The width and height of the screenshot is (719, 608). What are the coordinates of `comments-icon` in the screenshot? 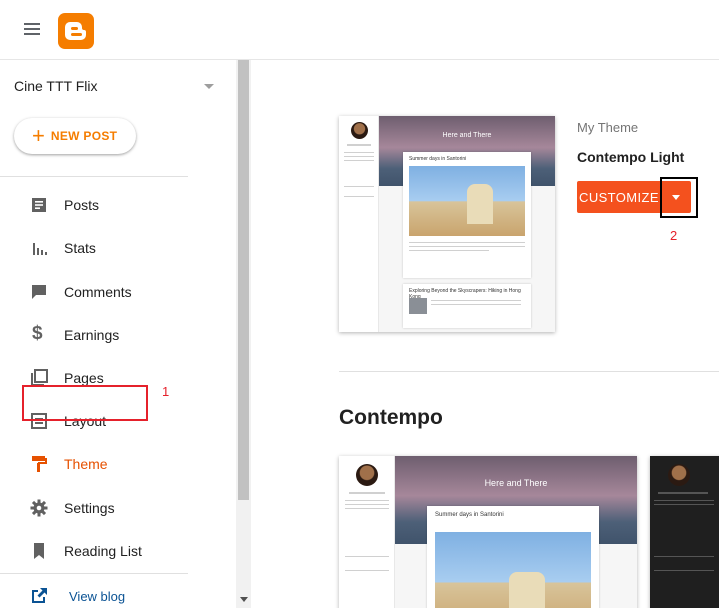 It's located at (39, 292).